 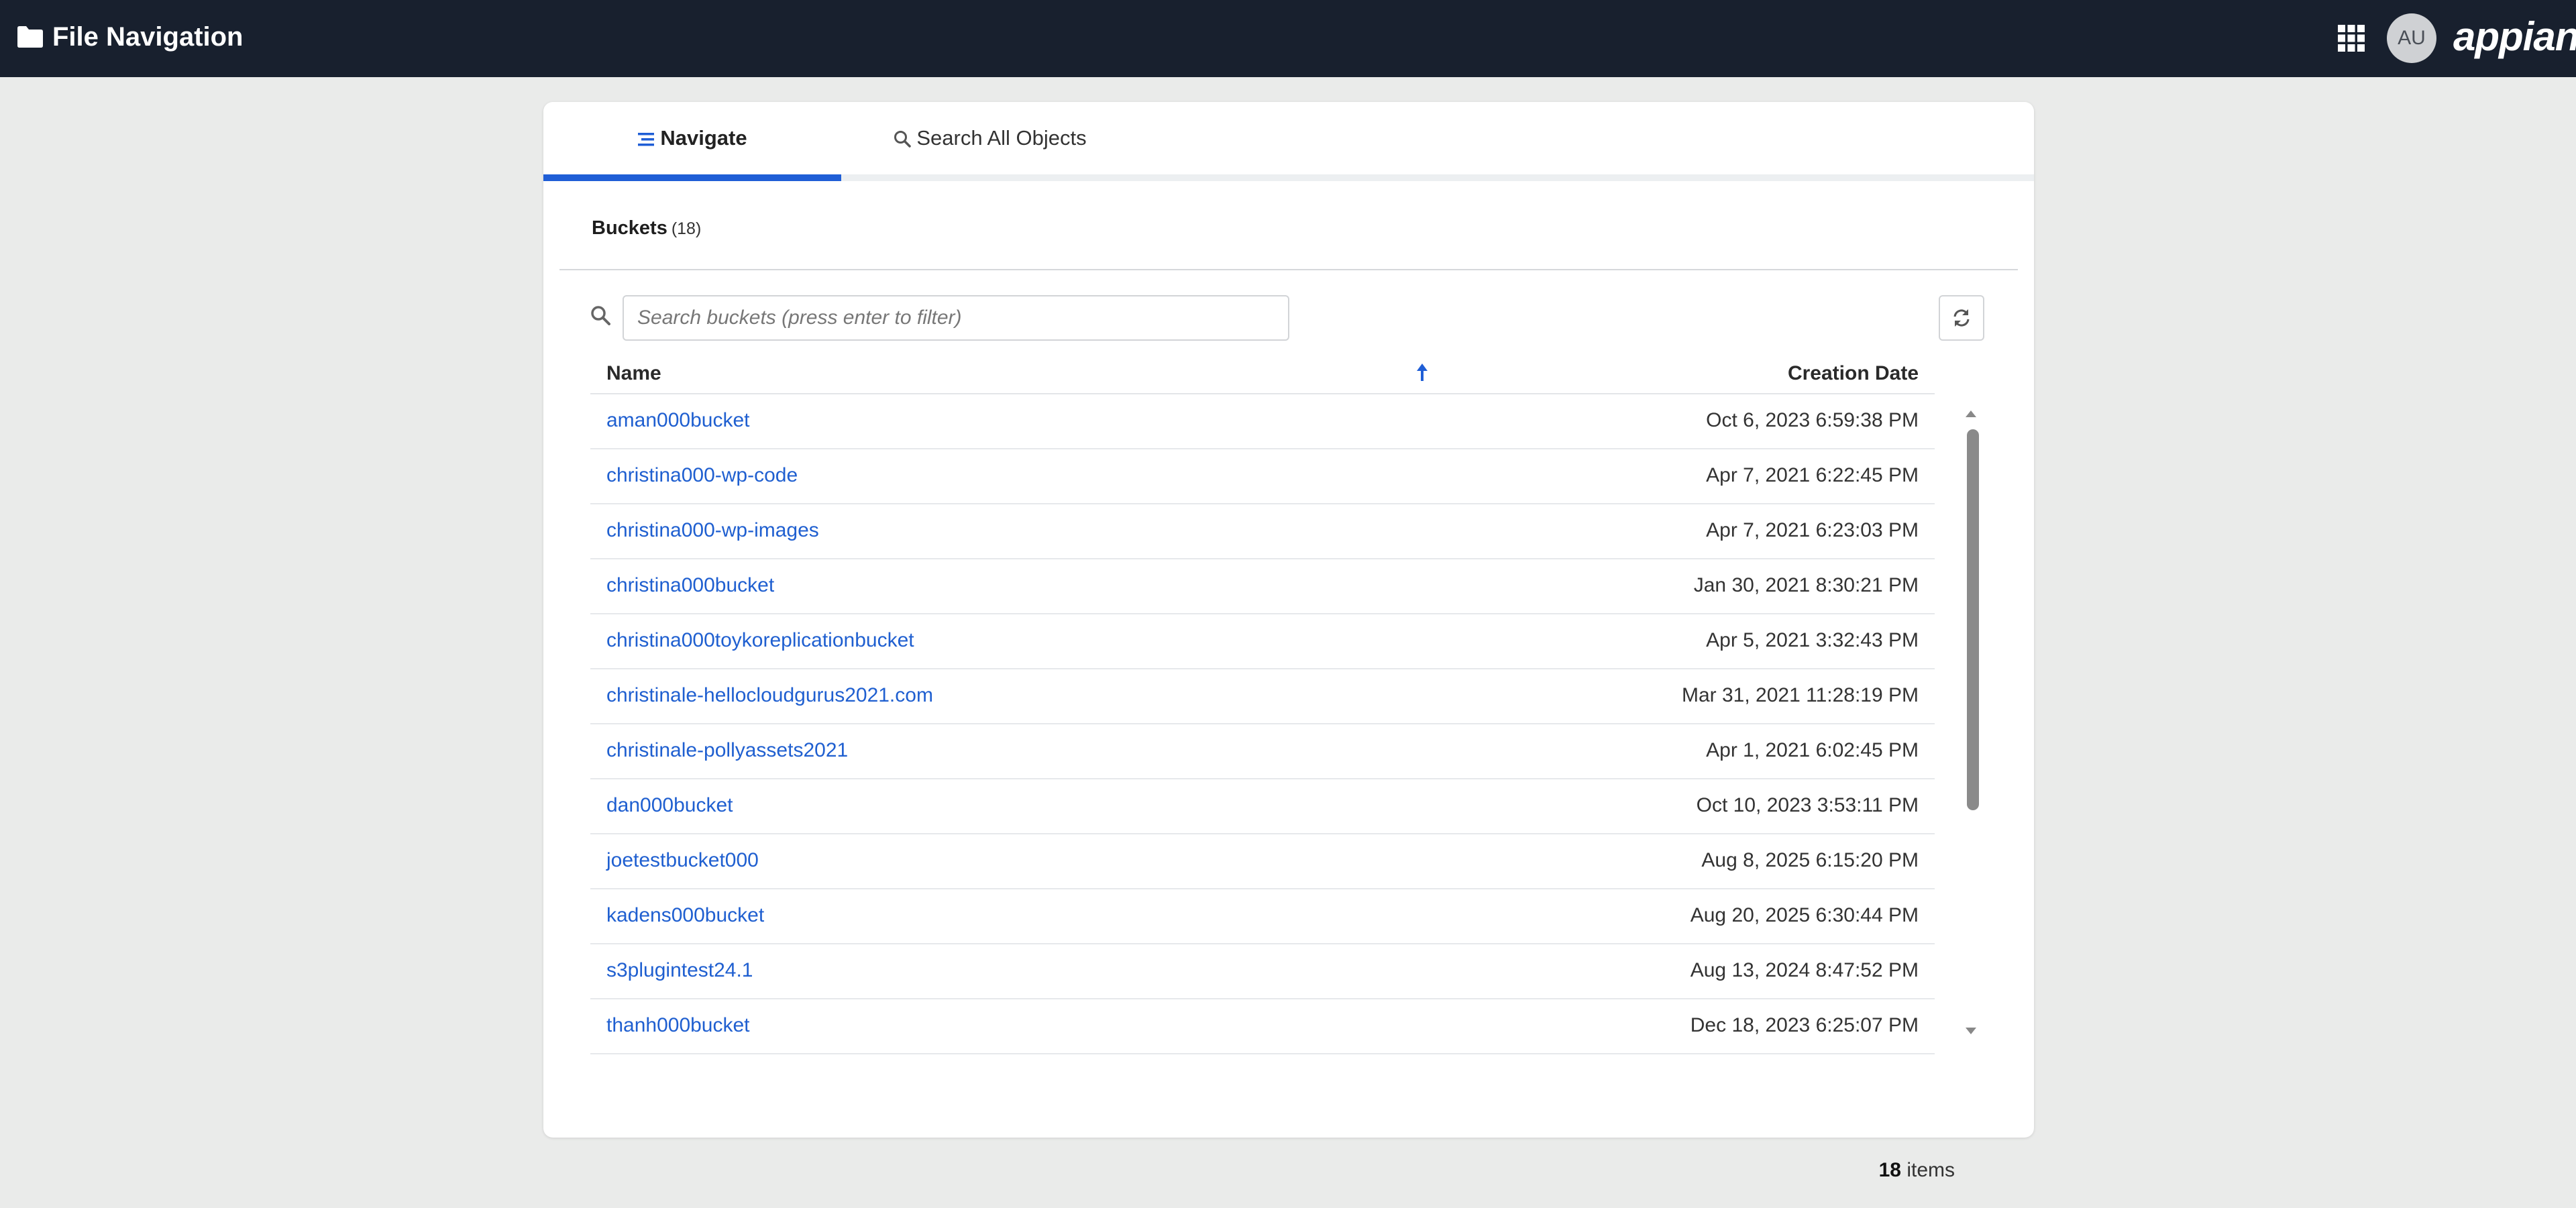 I want to click on tab-navigate-label: Navigate, so click(x=703, y=138).